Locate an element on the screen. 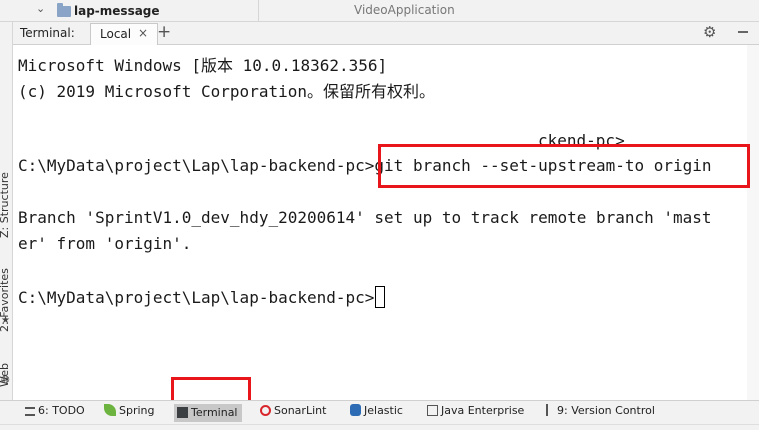 This screenshot has width=759, height=430. window-title: VideoApplication is located at coordinates (404, 10).